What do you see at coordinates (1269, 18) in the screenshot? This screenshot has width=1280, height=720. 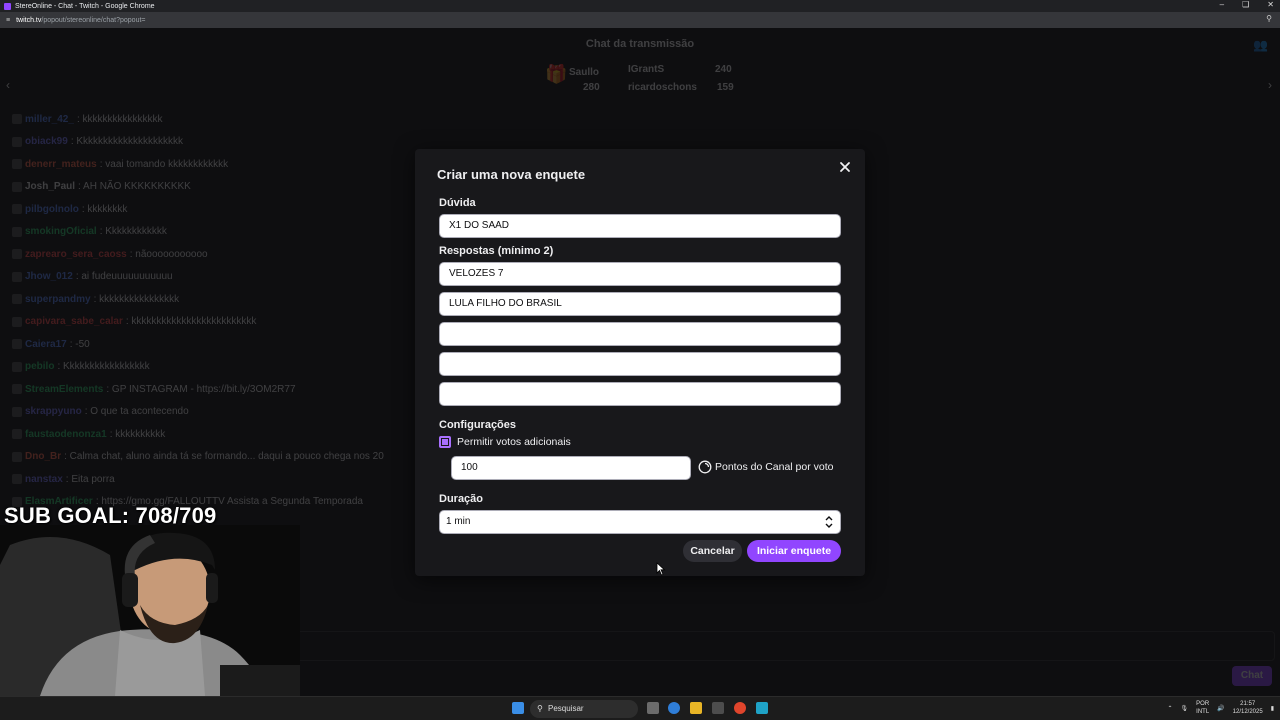 I see `zoom-icon: ⚲` at bounding box center [1269, 18].